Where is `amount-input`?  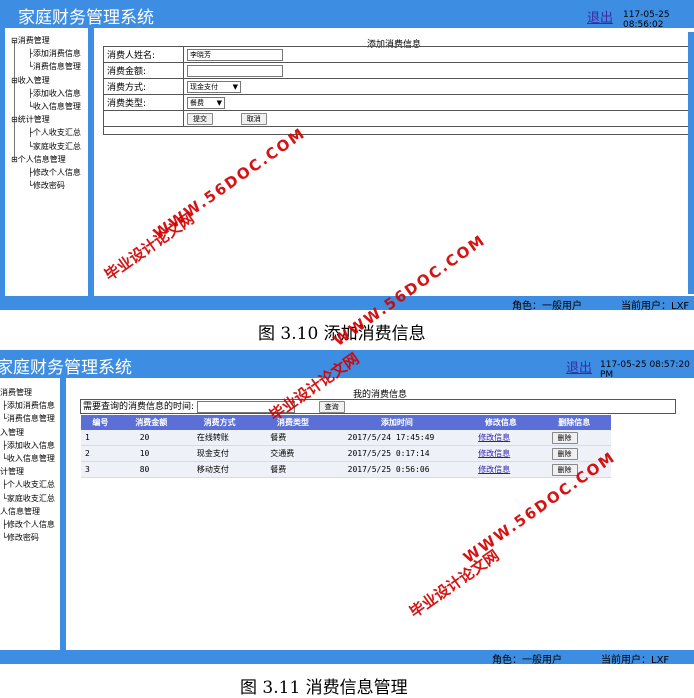
amount-input is located at coordinates (235, 70).